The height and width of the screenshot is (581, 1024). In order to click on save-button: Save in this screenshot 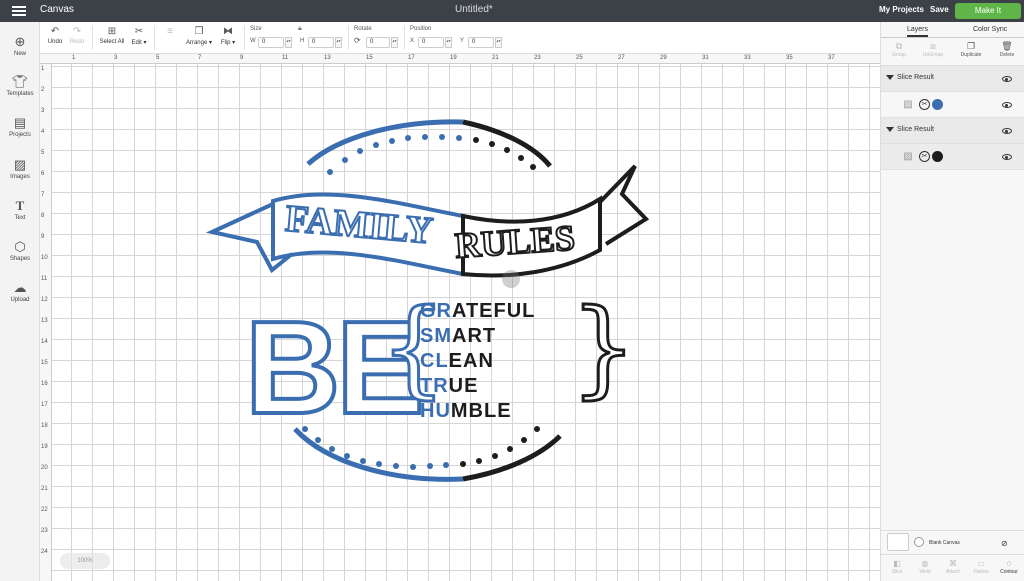, I will do `click(939, 9)`.